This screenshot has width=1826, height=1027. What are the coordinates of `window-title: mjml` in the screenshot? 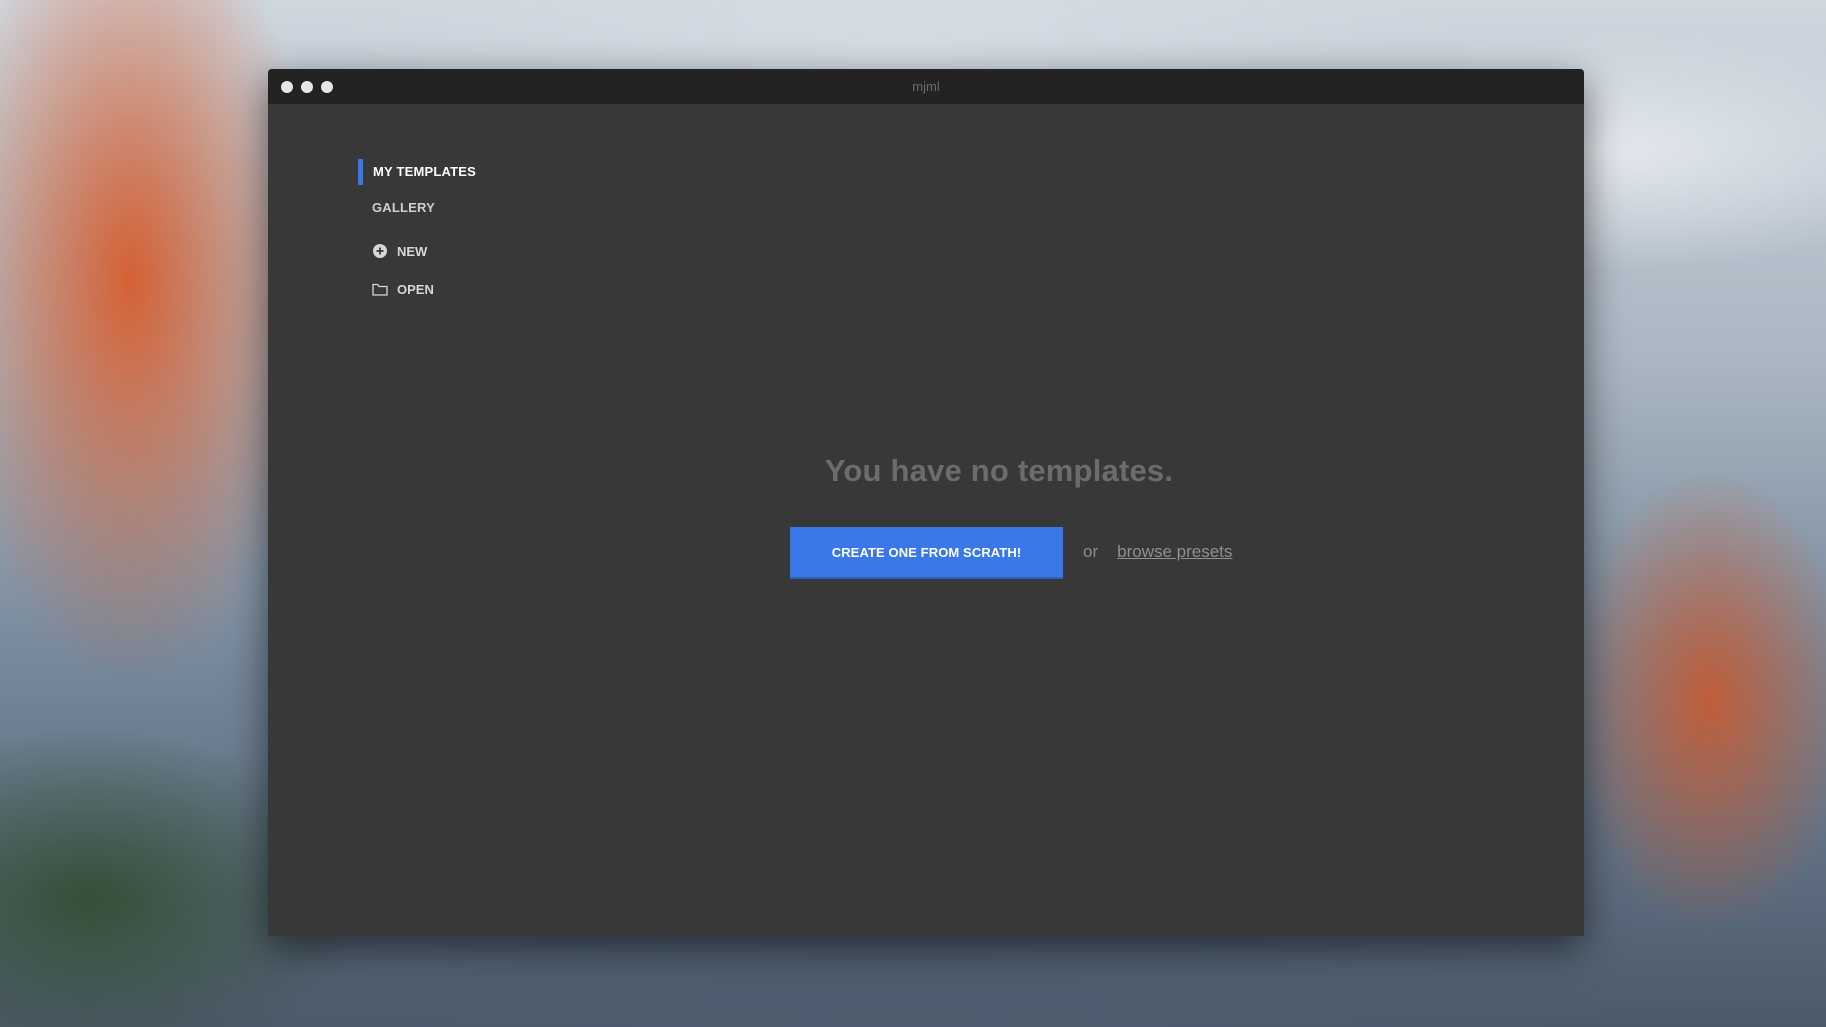 It's located at (926, 86).